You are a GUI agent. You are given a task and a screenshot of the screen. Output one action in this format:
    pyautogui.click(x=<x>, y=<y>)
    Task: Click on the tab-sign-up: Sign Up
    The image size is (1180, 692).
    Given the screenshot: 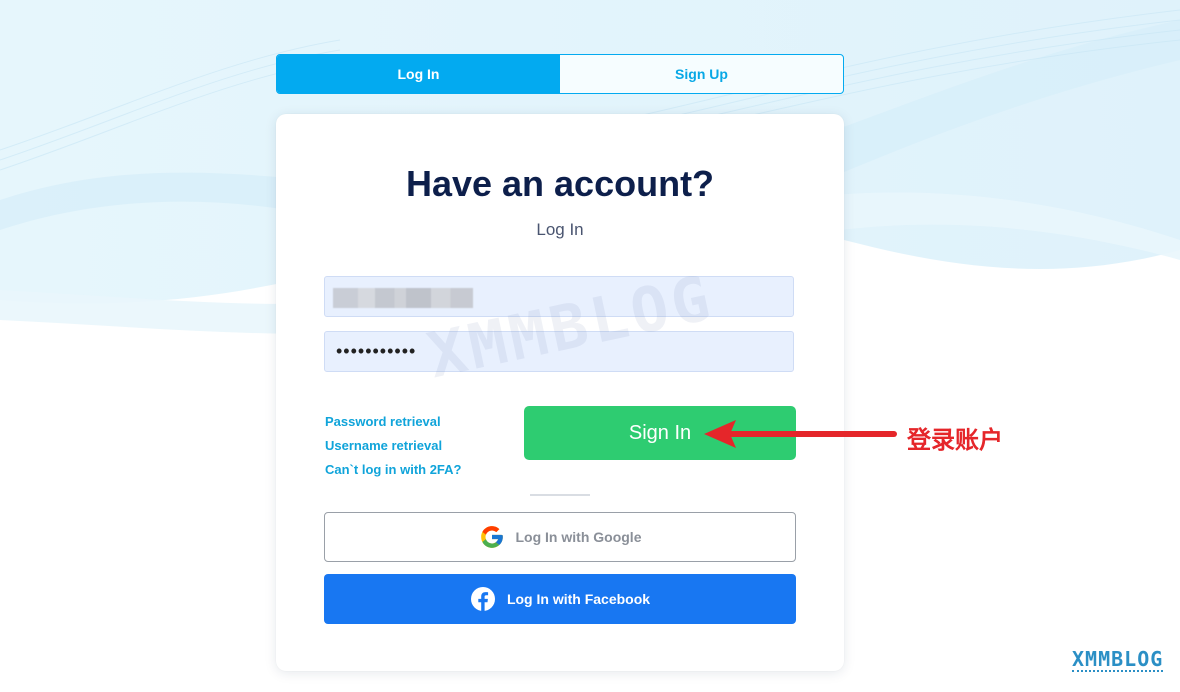 What is the action you would take?
    pyautogui.click(x=701, y=74)
    